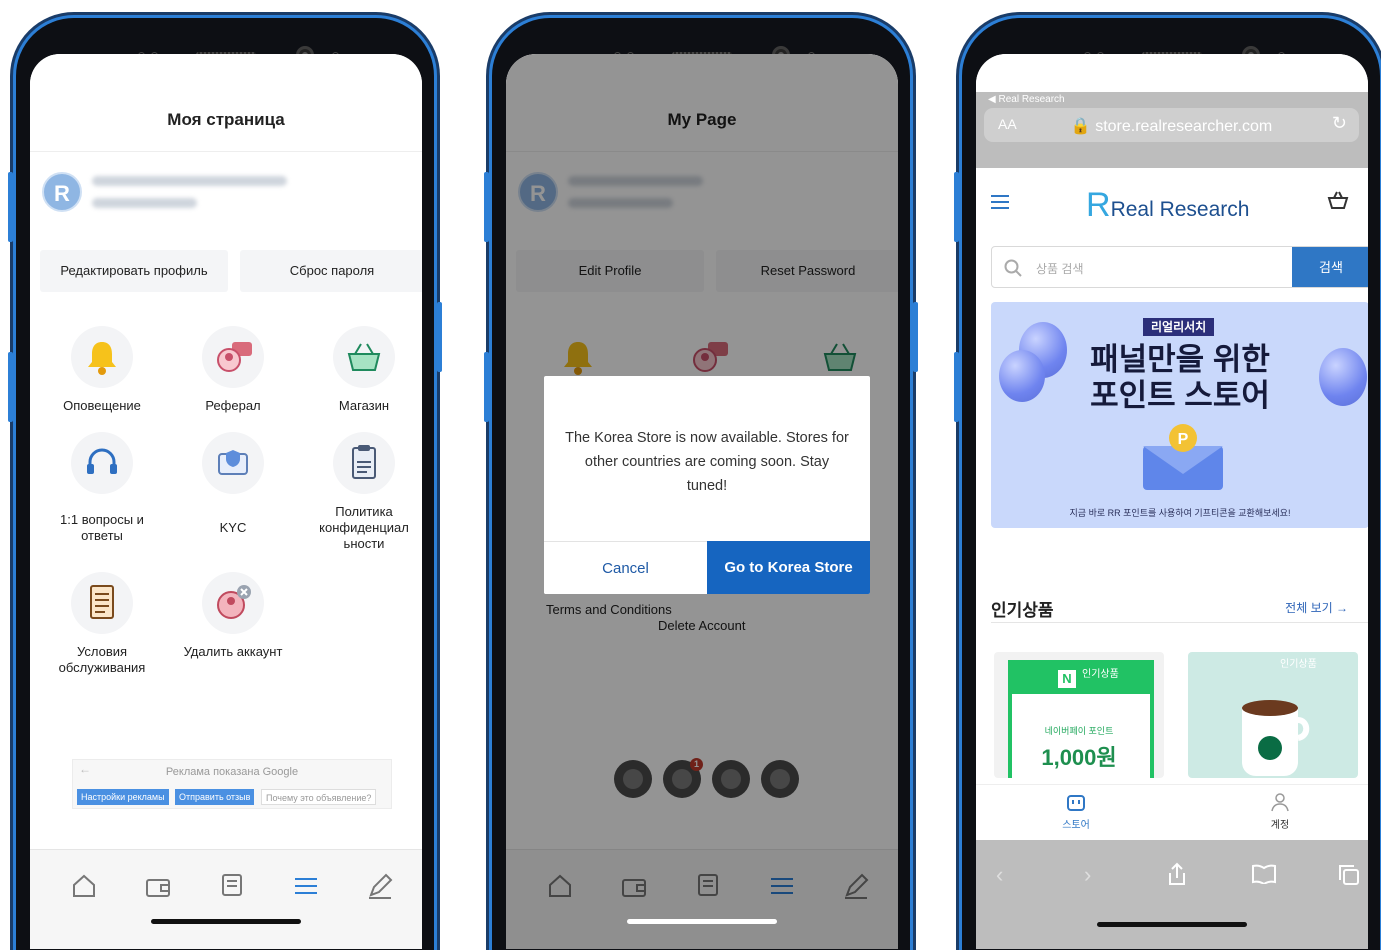 This screenshot has width=1381, height=950. I want to click on tabs-icon, so click(1349, 875).